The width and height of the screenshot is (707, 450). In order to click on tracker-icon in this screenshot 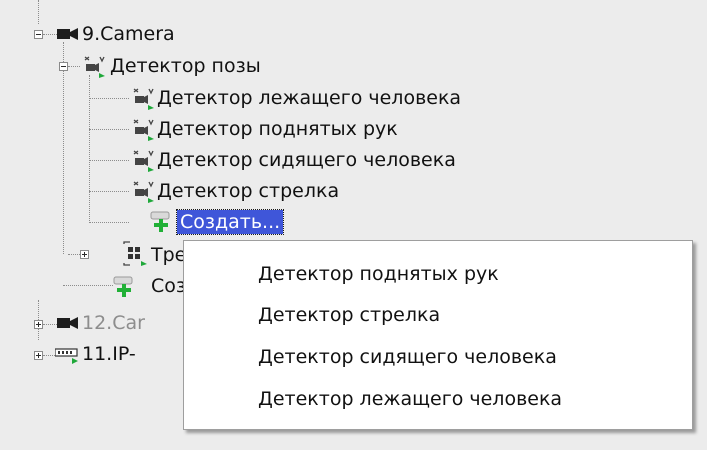, I will do `click(135, 253)`.